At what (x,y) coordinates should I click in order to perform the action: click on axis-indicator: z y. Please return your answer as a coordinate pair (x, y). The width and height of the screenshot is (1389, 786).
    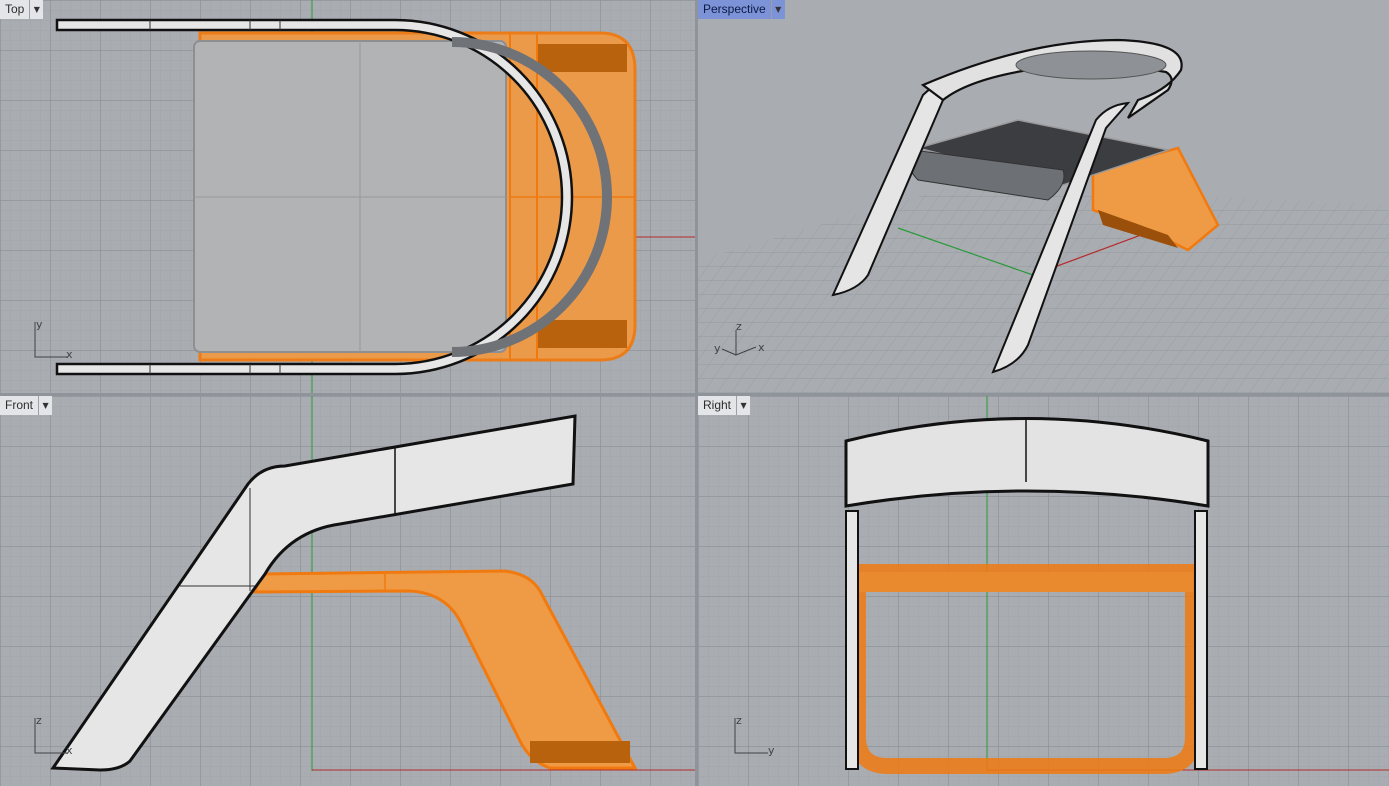
    Looking at the image, I should click on (755, 735).